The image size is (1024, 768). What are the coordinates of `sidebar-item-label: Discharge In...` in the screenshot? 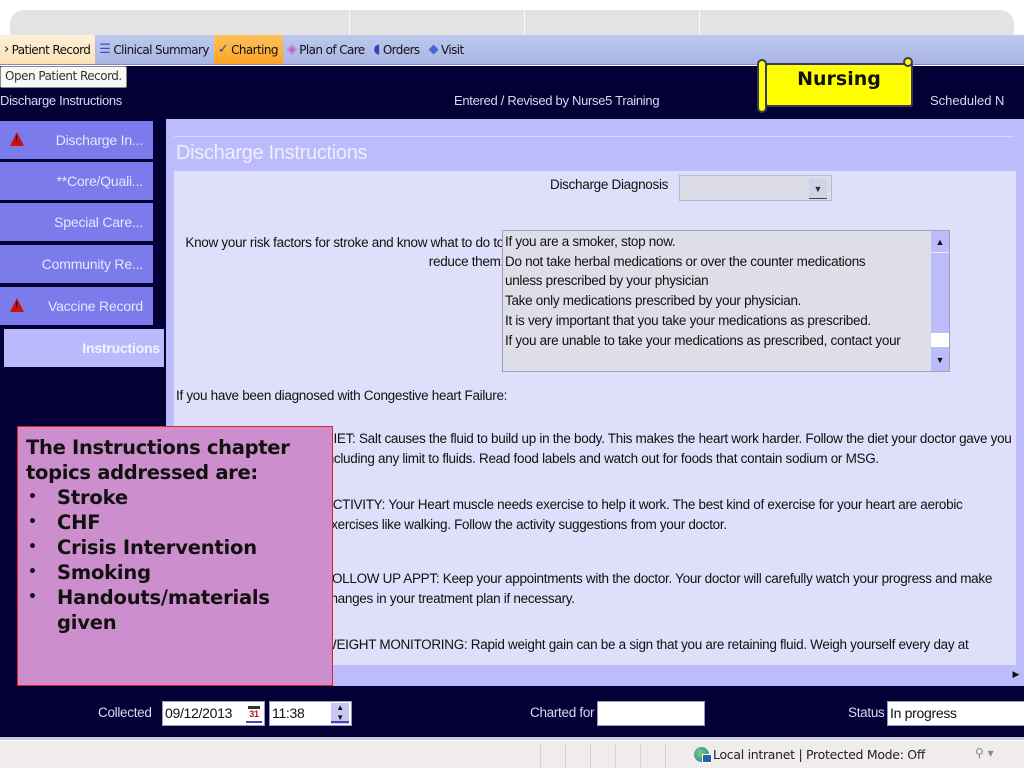 It's located at (99, 140).